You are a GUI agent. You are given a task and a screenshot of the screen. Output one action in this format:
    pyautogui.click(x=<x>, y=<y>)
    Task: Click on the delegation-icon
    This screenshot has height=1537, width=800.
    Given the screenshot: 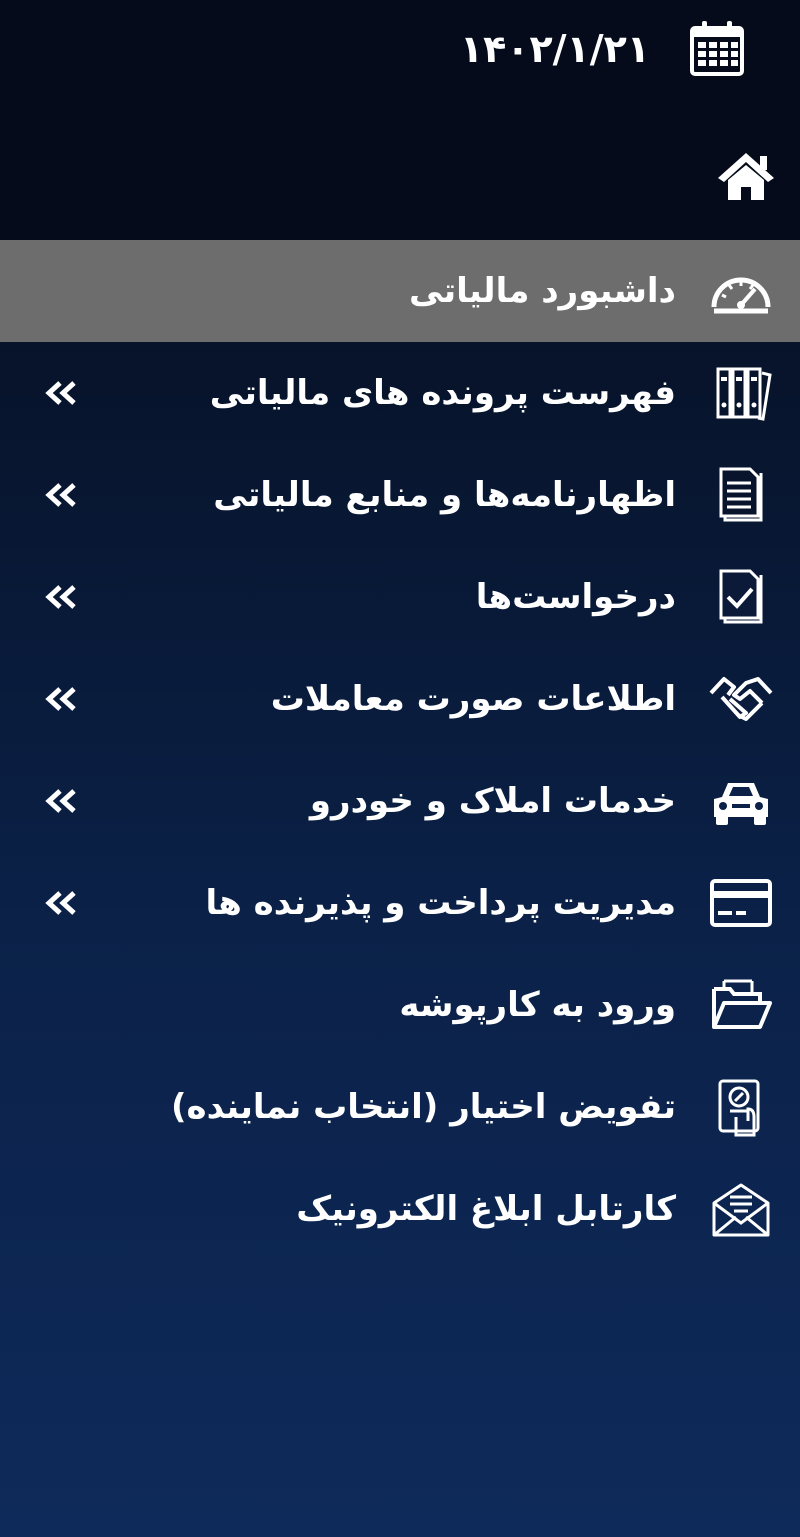 What is the action you would take?
    pyautogui.click(x=741, y=1107)
    